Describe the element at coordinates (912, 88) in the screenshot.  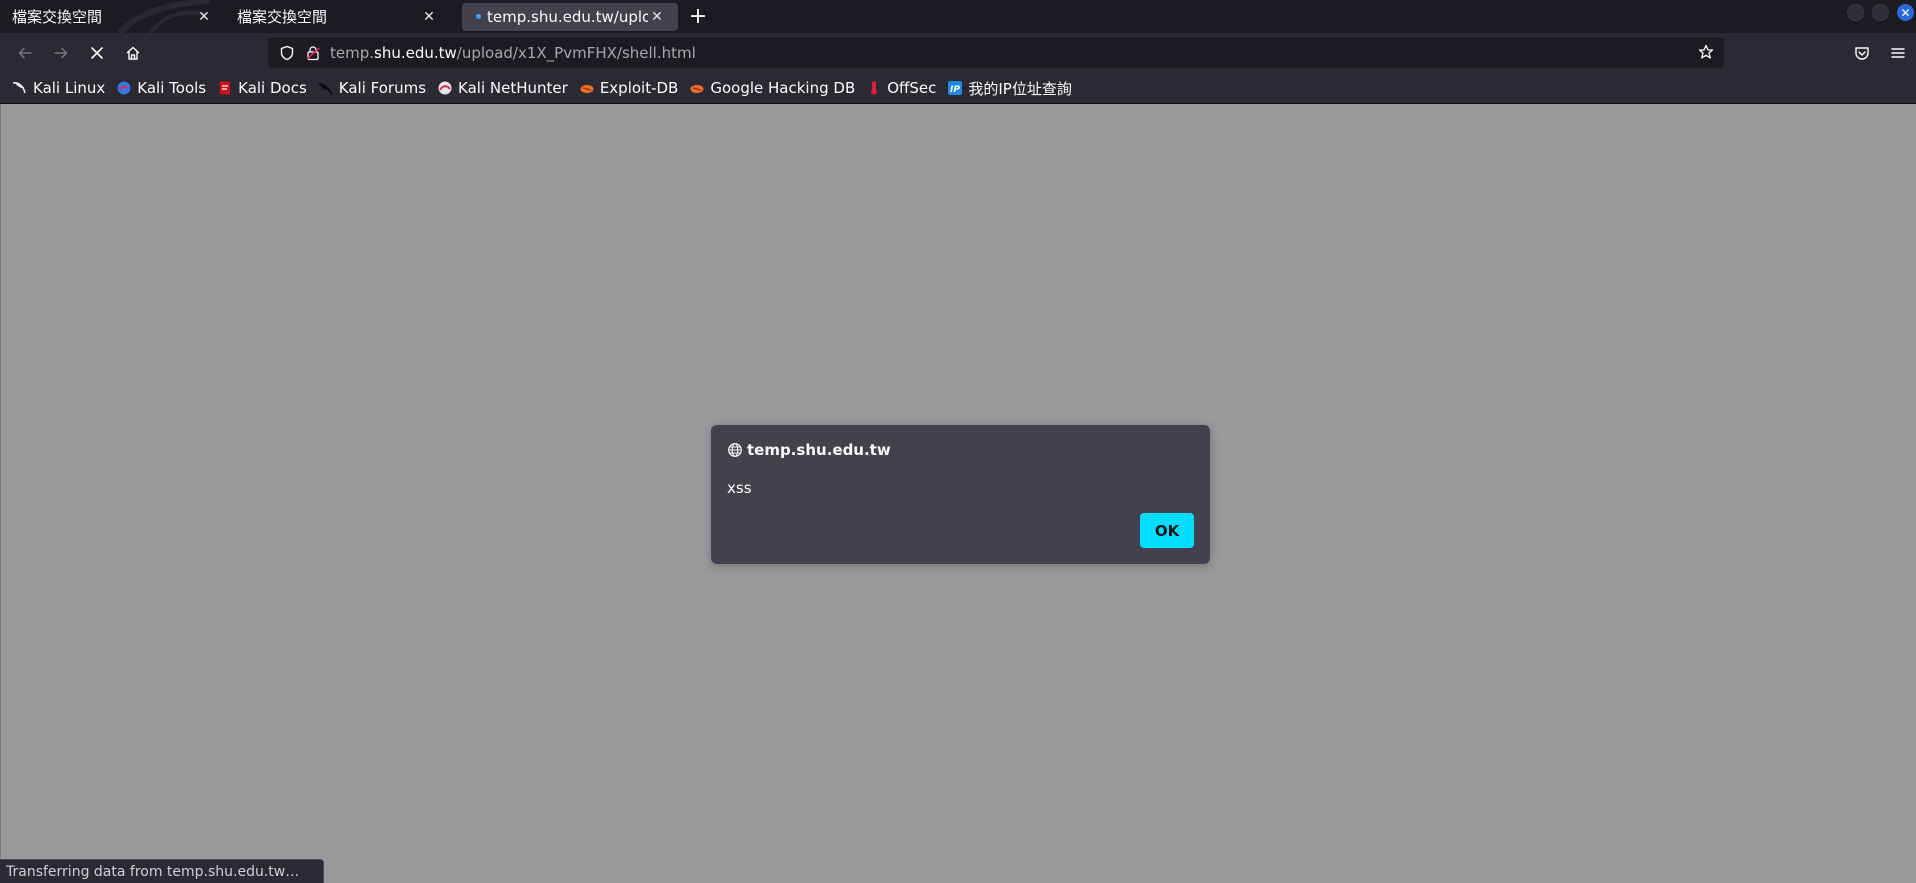
I see `bookmark-label: OffSec` at that location.